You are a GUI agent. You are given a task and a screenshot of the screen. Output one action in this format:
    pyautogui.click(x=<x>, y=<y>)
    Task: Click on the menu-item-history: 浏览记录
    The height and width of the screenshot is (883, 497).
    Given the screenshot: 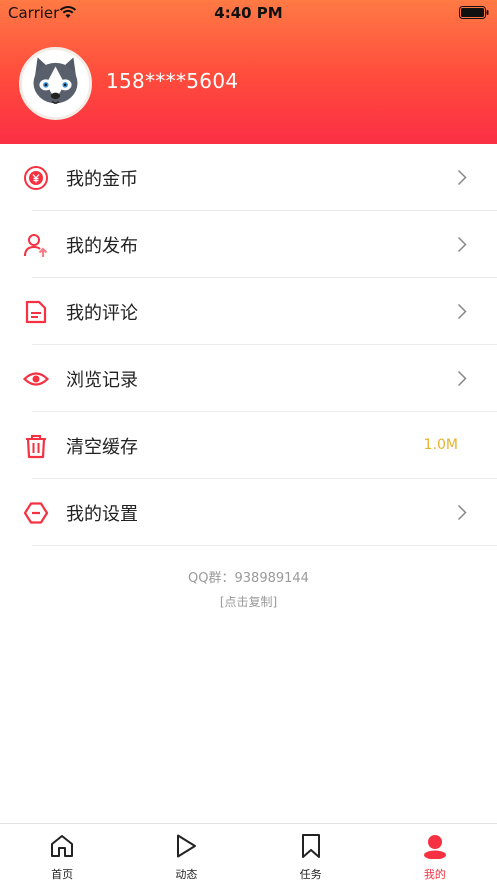 What is the action you would take?
    pyautogui.click(x=248, y=378)
    